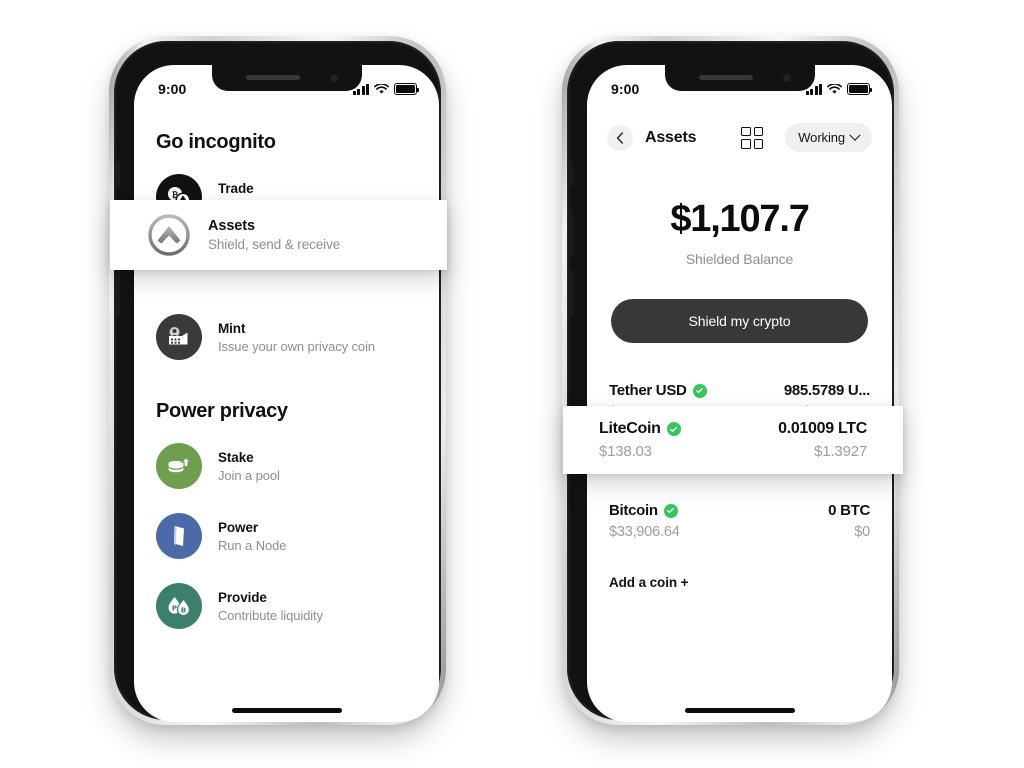 The width and height of the screenshot is (1024, 768). Describe the element at coordinates (840, 451) in the screenshot. I see `coin-value: $1.3927` at that location.